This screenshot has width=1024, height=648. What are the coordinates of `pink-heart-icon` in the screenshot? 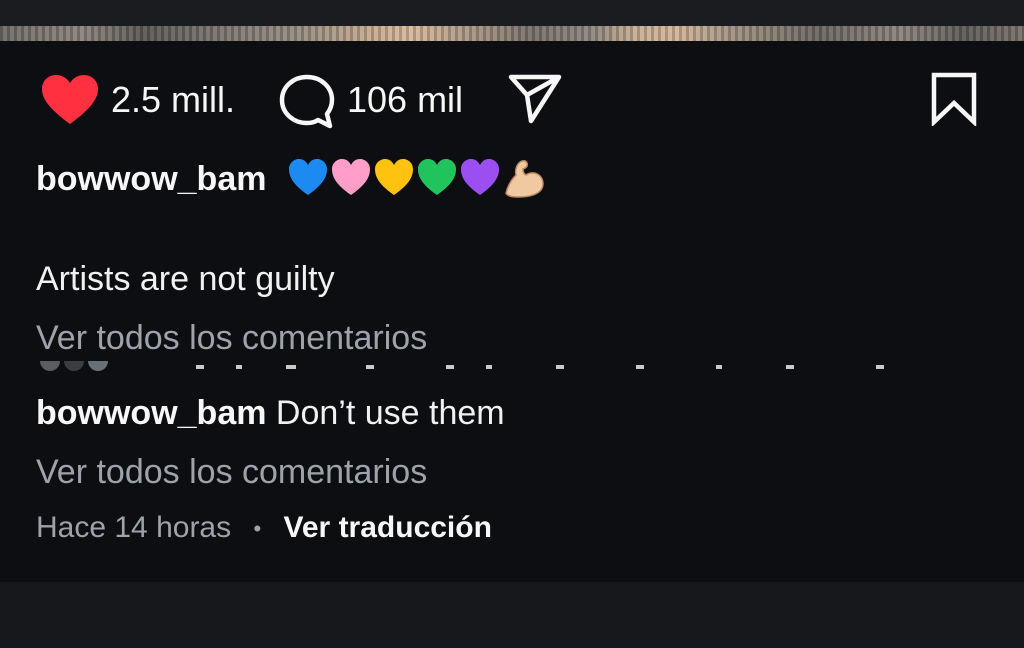 It's located at (351, 177).